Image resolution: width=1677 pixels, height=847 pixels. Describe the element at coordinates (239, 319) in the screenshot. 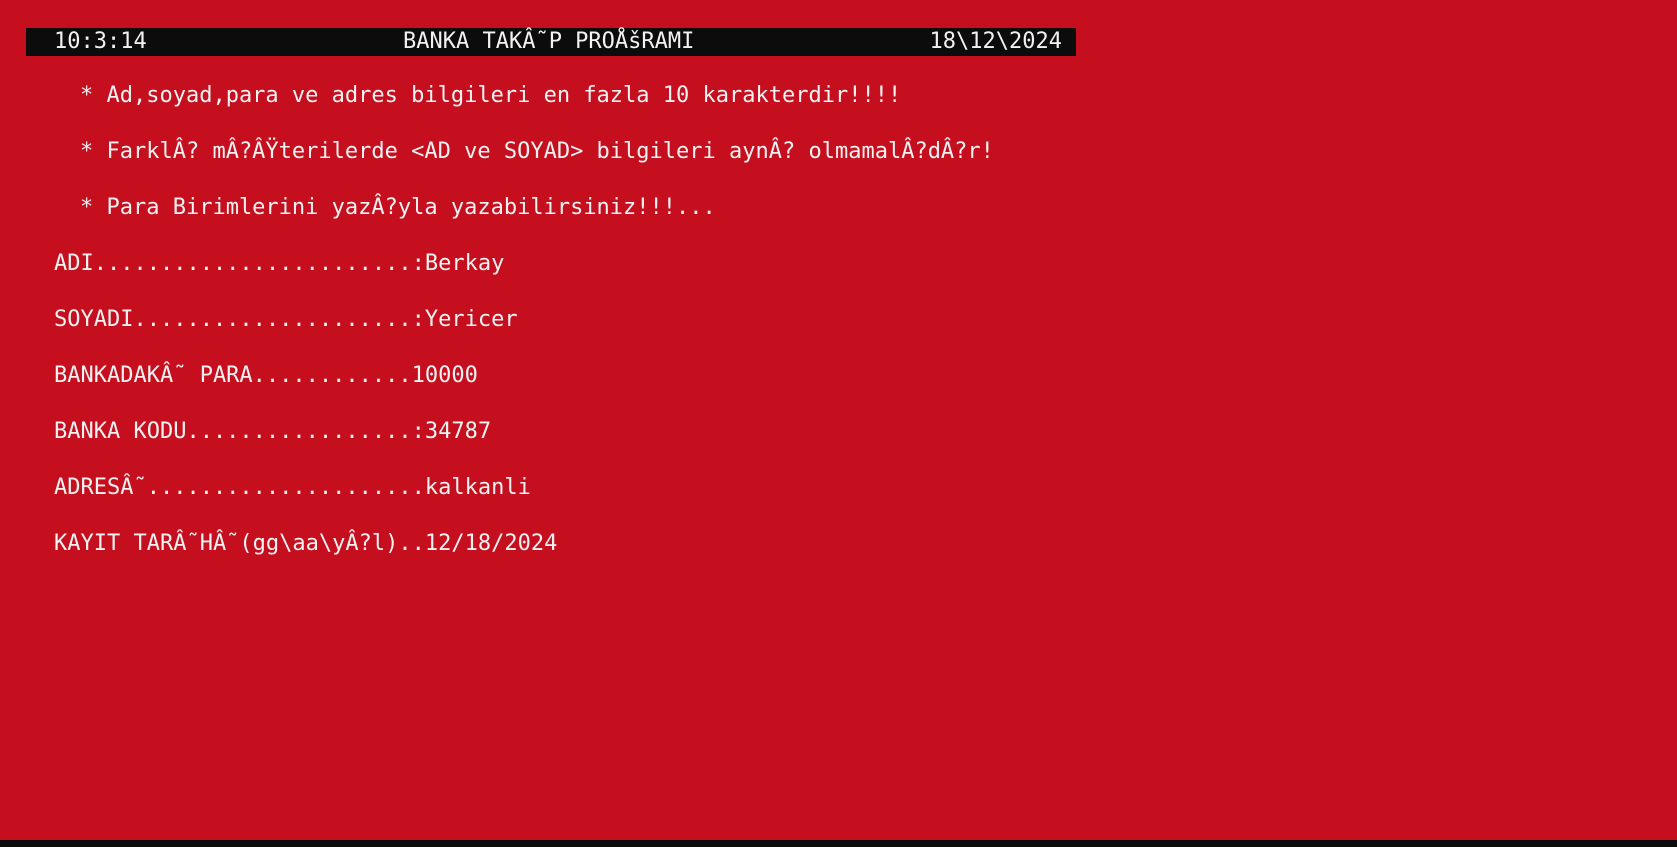

I see `field-label-surname: SOYADI.....................:` at that location.